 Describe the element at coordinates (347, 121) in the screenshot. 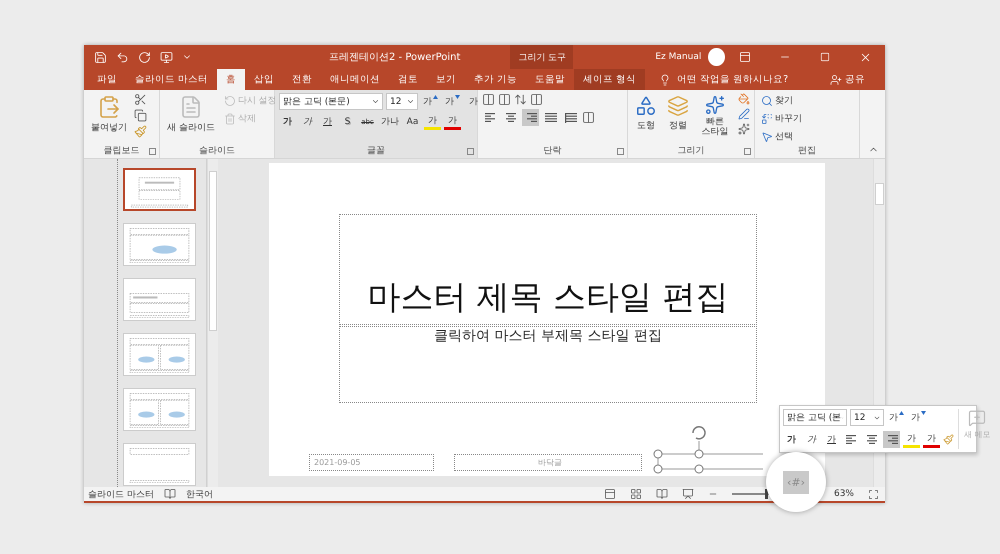

I see `shadow-button: S` at that location.